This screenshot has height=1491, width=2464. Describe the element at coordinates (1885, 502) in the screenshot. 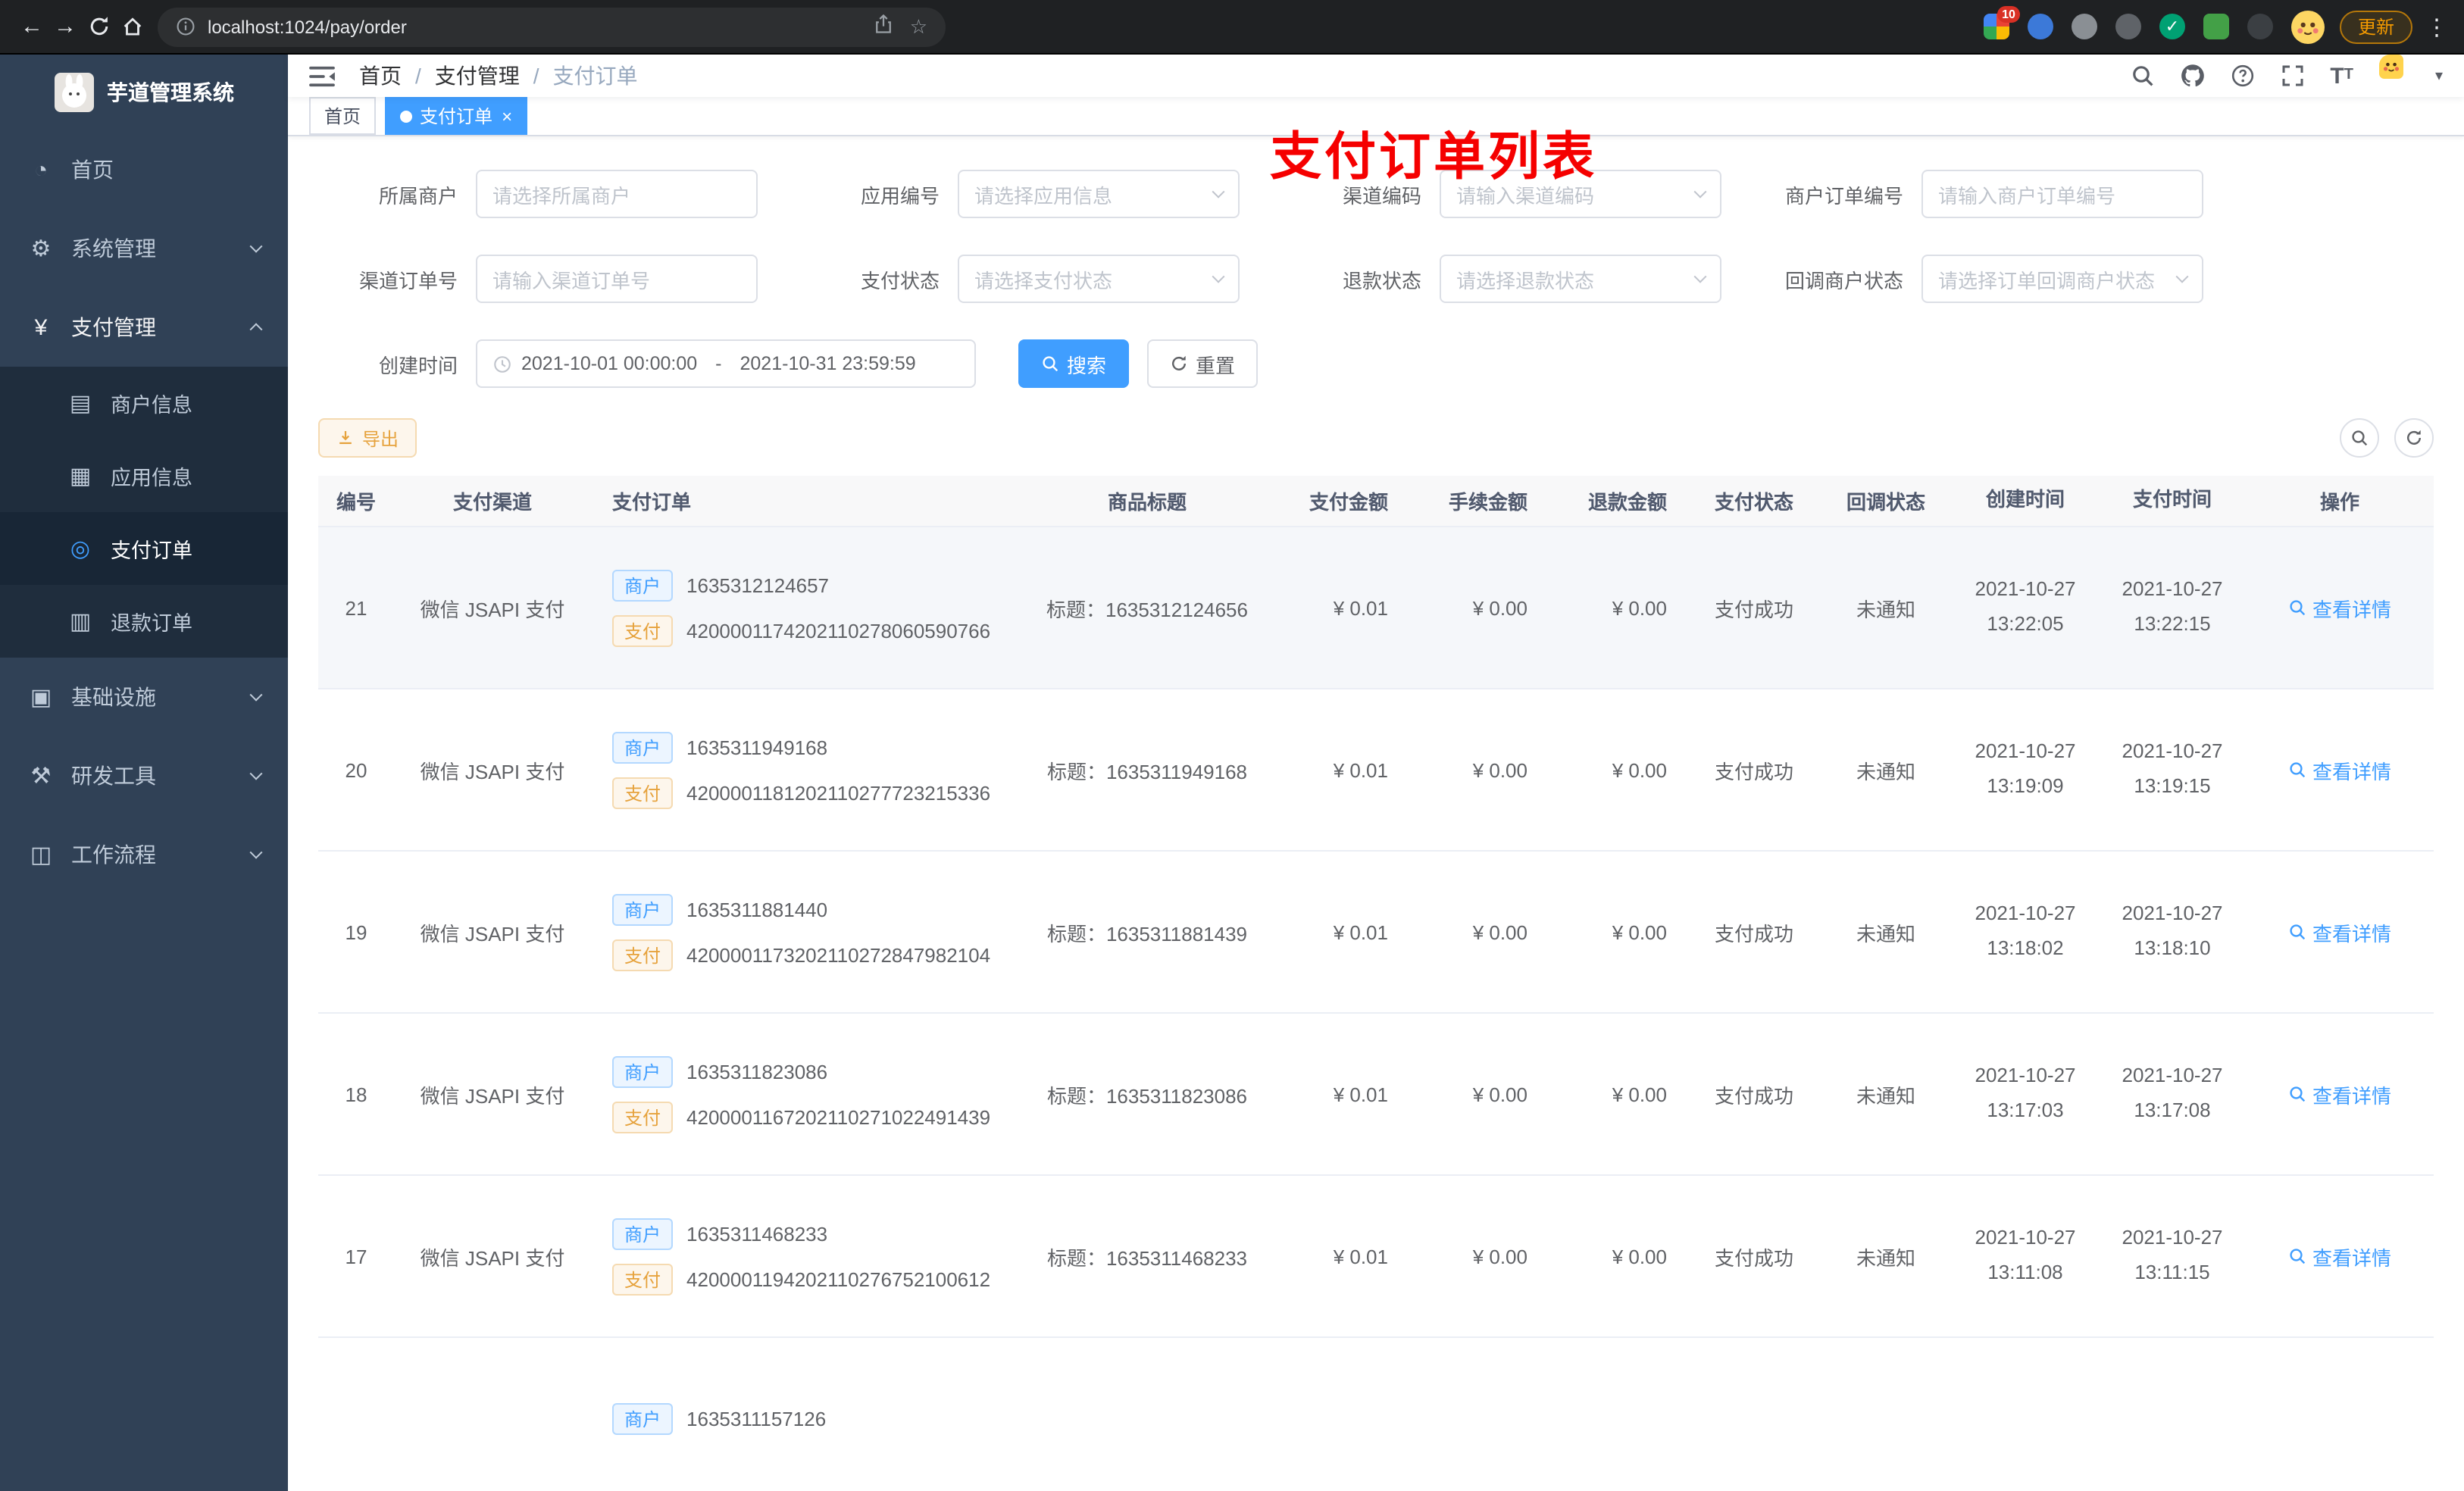

I see `column-header: 回调状态` at that location.